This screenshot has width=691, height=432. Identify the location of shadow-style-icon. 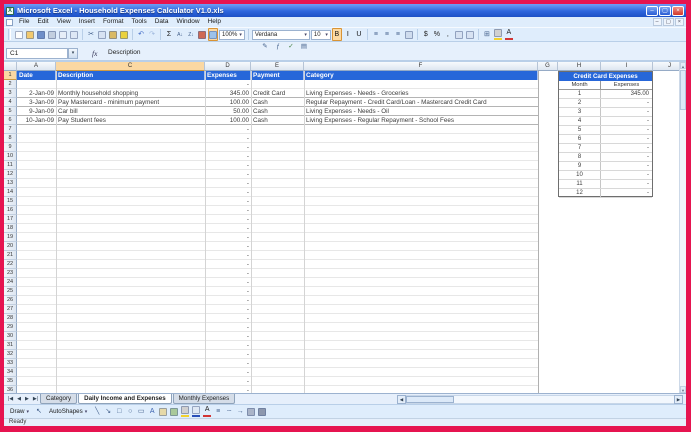
(251, 411).